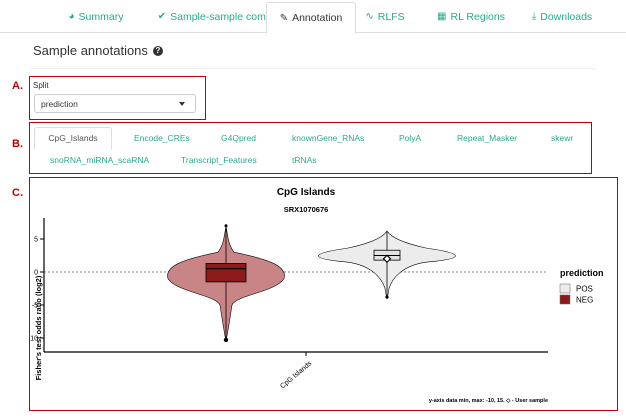  I want to click on tab-label: Summary, so click(101, 16).